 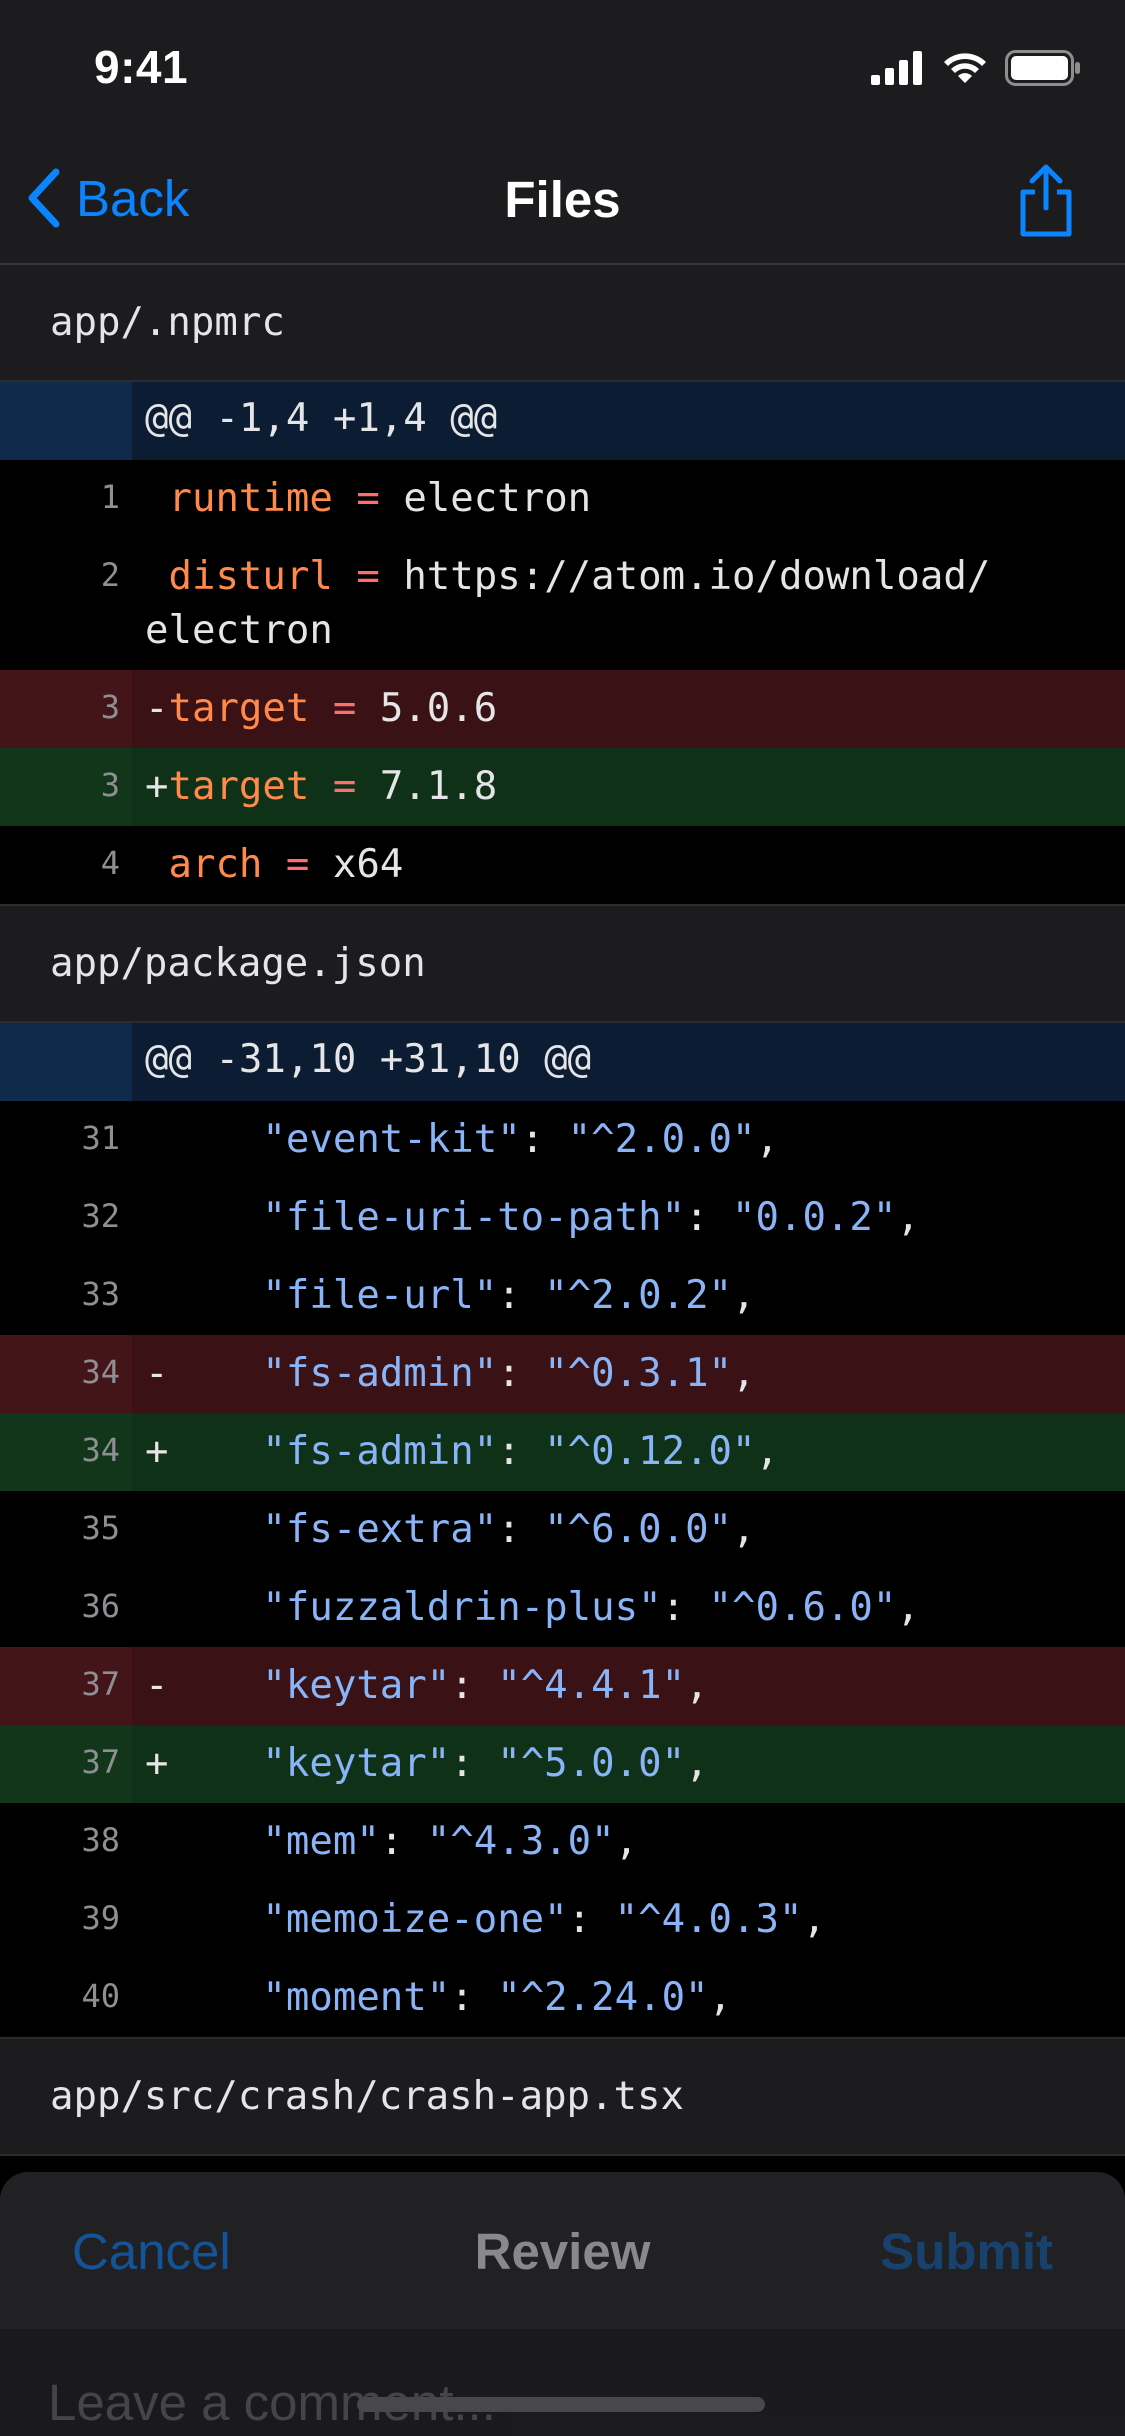 What do you see at coordinates (591, 1763) in the screenshot?
I see `json-value: "^5.0.0"` at bounding box center [591, 1763].